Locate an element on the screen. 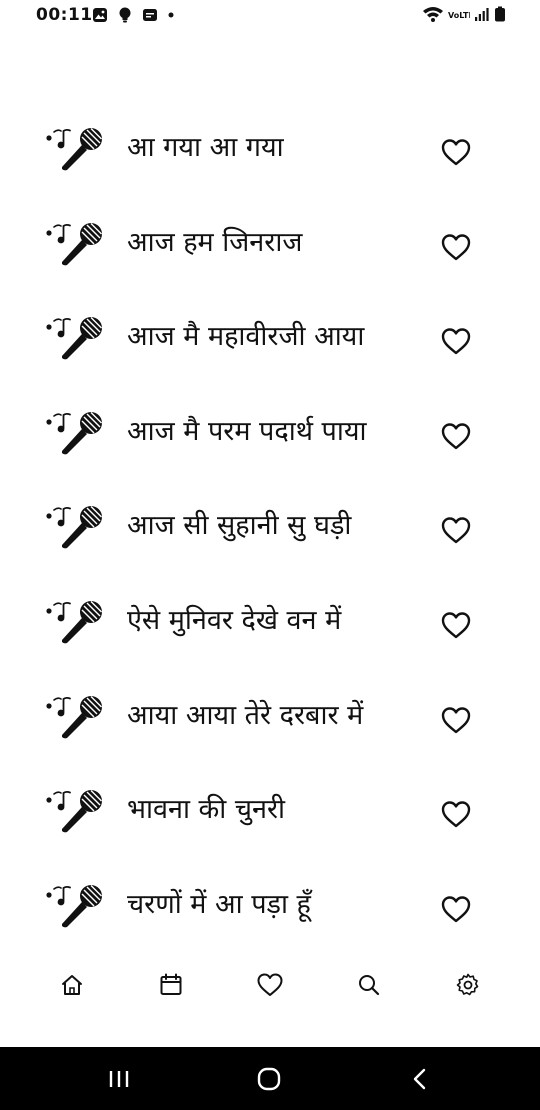  tab-calendar is located at coordinates (171, 985).